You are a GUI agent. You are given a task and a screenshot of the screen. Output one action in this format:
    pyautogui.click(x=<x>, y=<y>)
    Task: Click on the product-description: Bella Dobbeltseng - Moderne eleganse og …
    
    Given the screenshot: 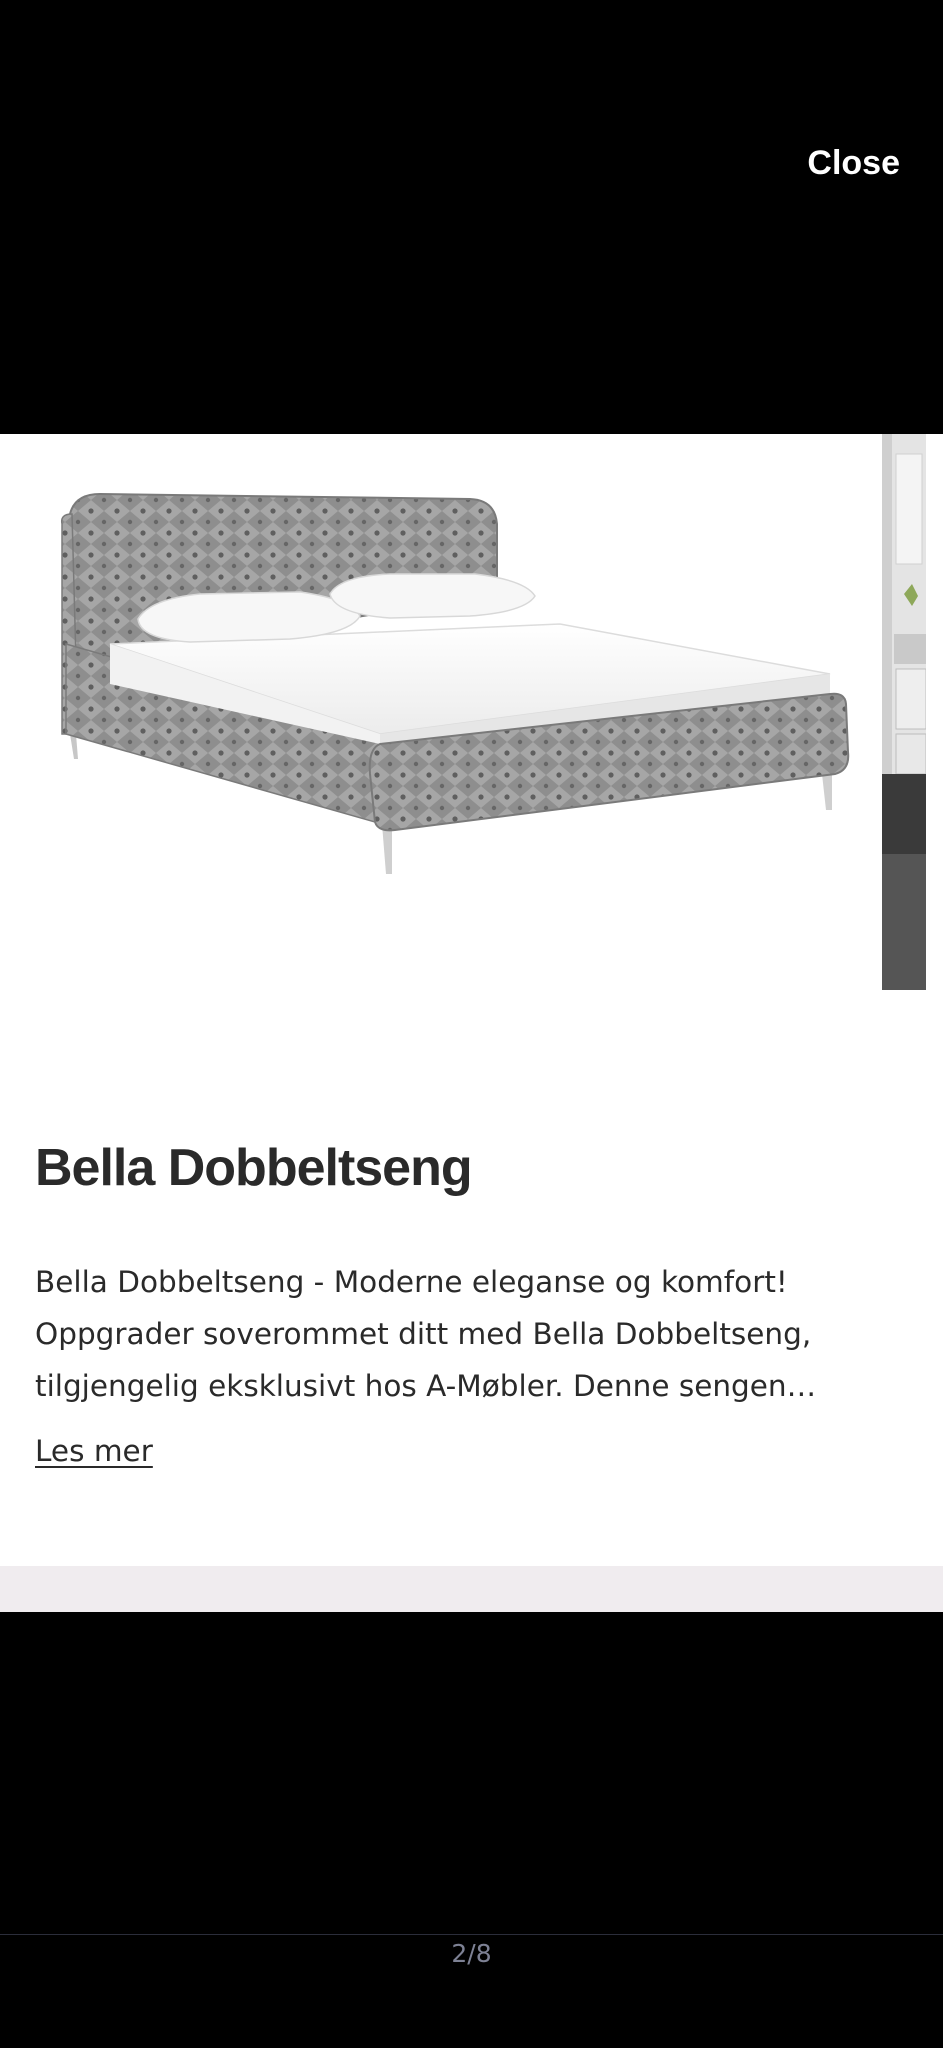 What is the action you would take?
    pyautogui.click(x=423, y=1334)
    